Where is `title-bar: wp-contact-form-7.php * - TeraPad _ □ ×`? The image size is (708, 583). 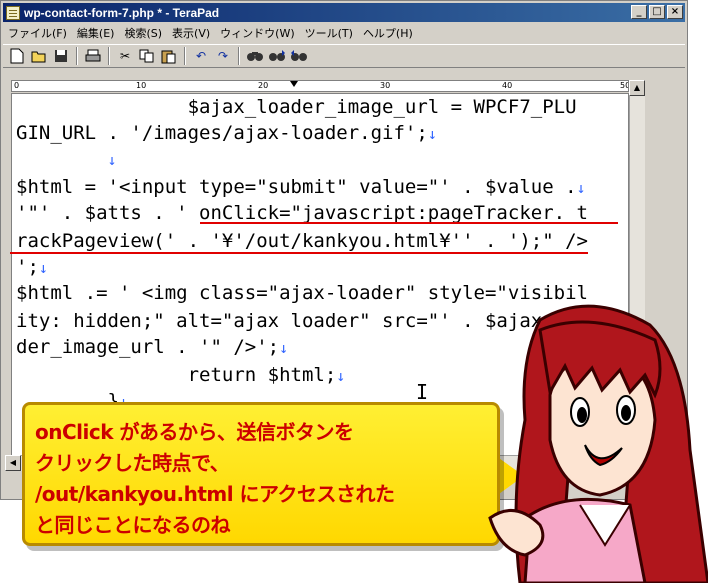 title-bar: wp-contact-form-7.php * - TeraPad _ □ × is located at coordinates (344, 12).